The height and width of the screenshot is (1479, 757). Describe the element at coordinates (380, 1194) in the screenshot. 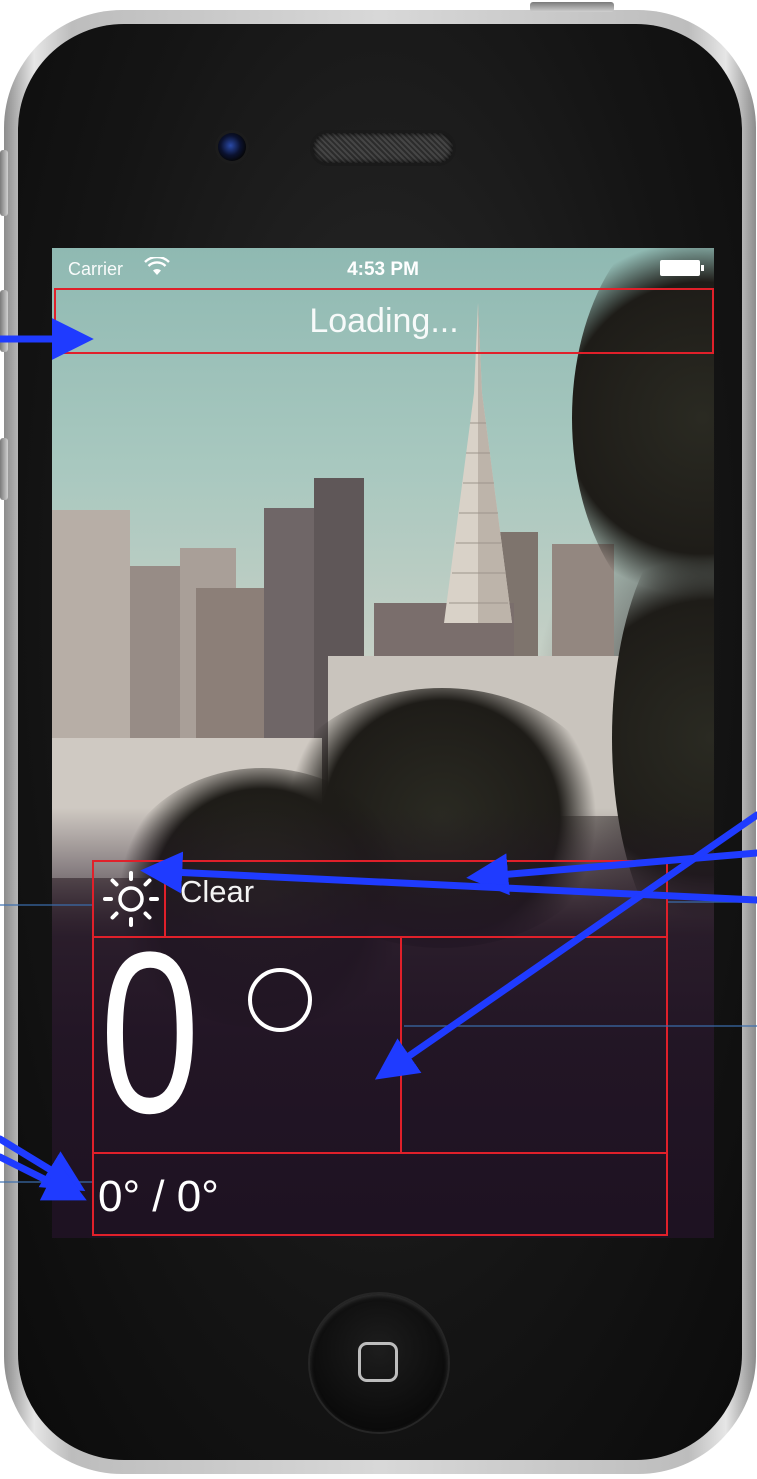

I see `hi-lo-view: 0° / 0°` at that location.